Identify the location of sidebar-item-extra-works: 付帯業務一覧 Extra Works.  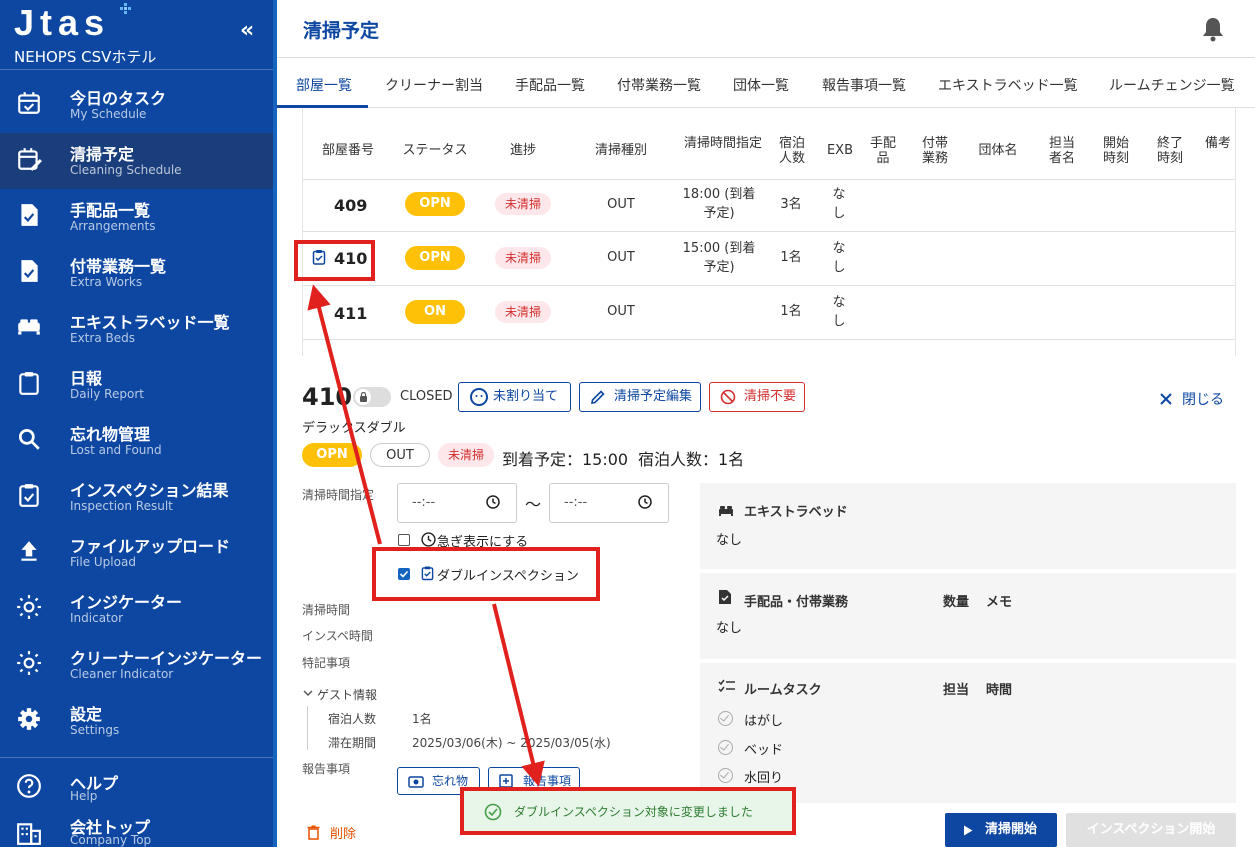
(136, 273).